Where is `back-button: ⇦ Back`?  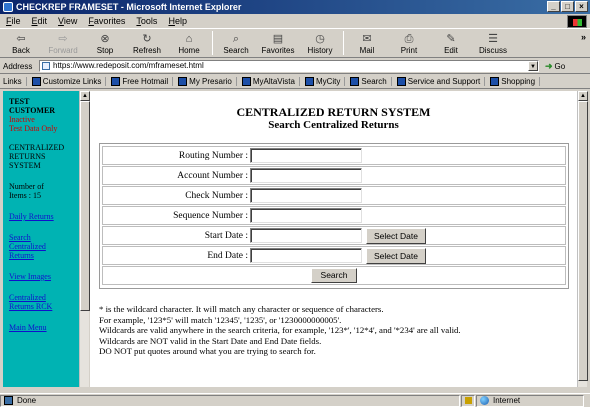 back-button: ⇦ Back is located at coordinates (21, 43).